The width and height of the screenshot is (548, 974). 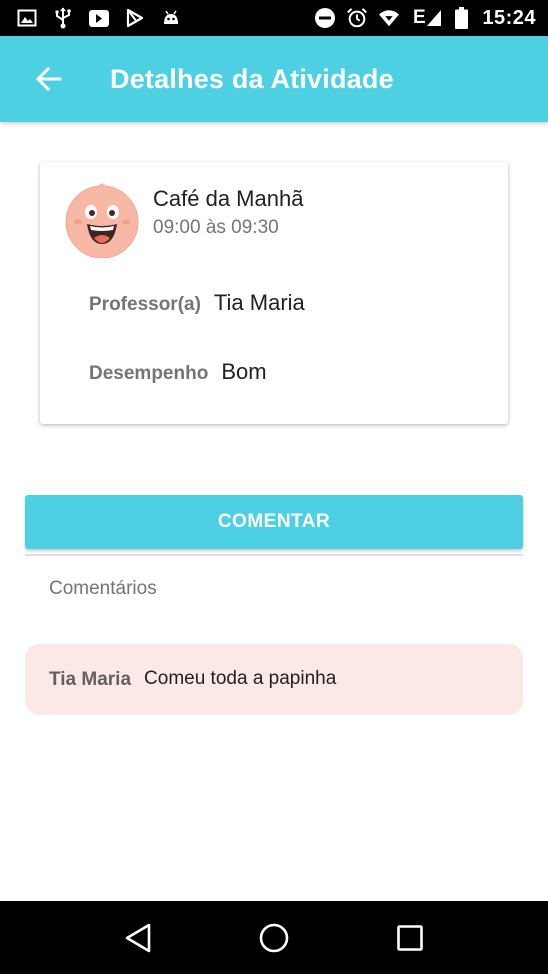 I want to click on performance-row: Desempenho Bom, so click(x=178, y=372).